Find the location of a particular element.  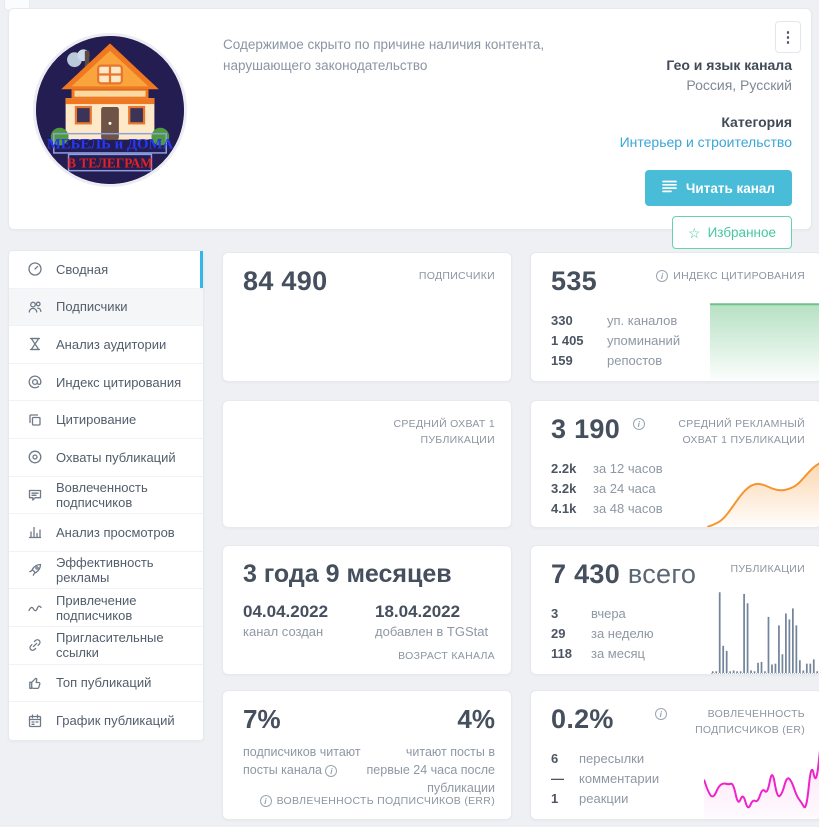

er-sparkline is located at coordinates (761, 778).